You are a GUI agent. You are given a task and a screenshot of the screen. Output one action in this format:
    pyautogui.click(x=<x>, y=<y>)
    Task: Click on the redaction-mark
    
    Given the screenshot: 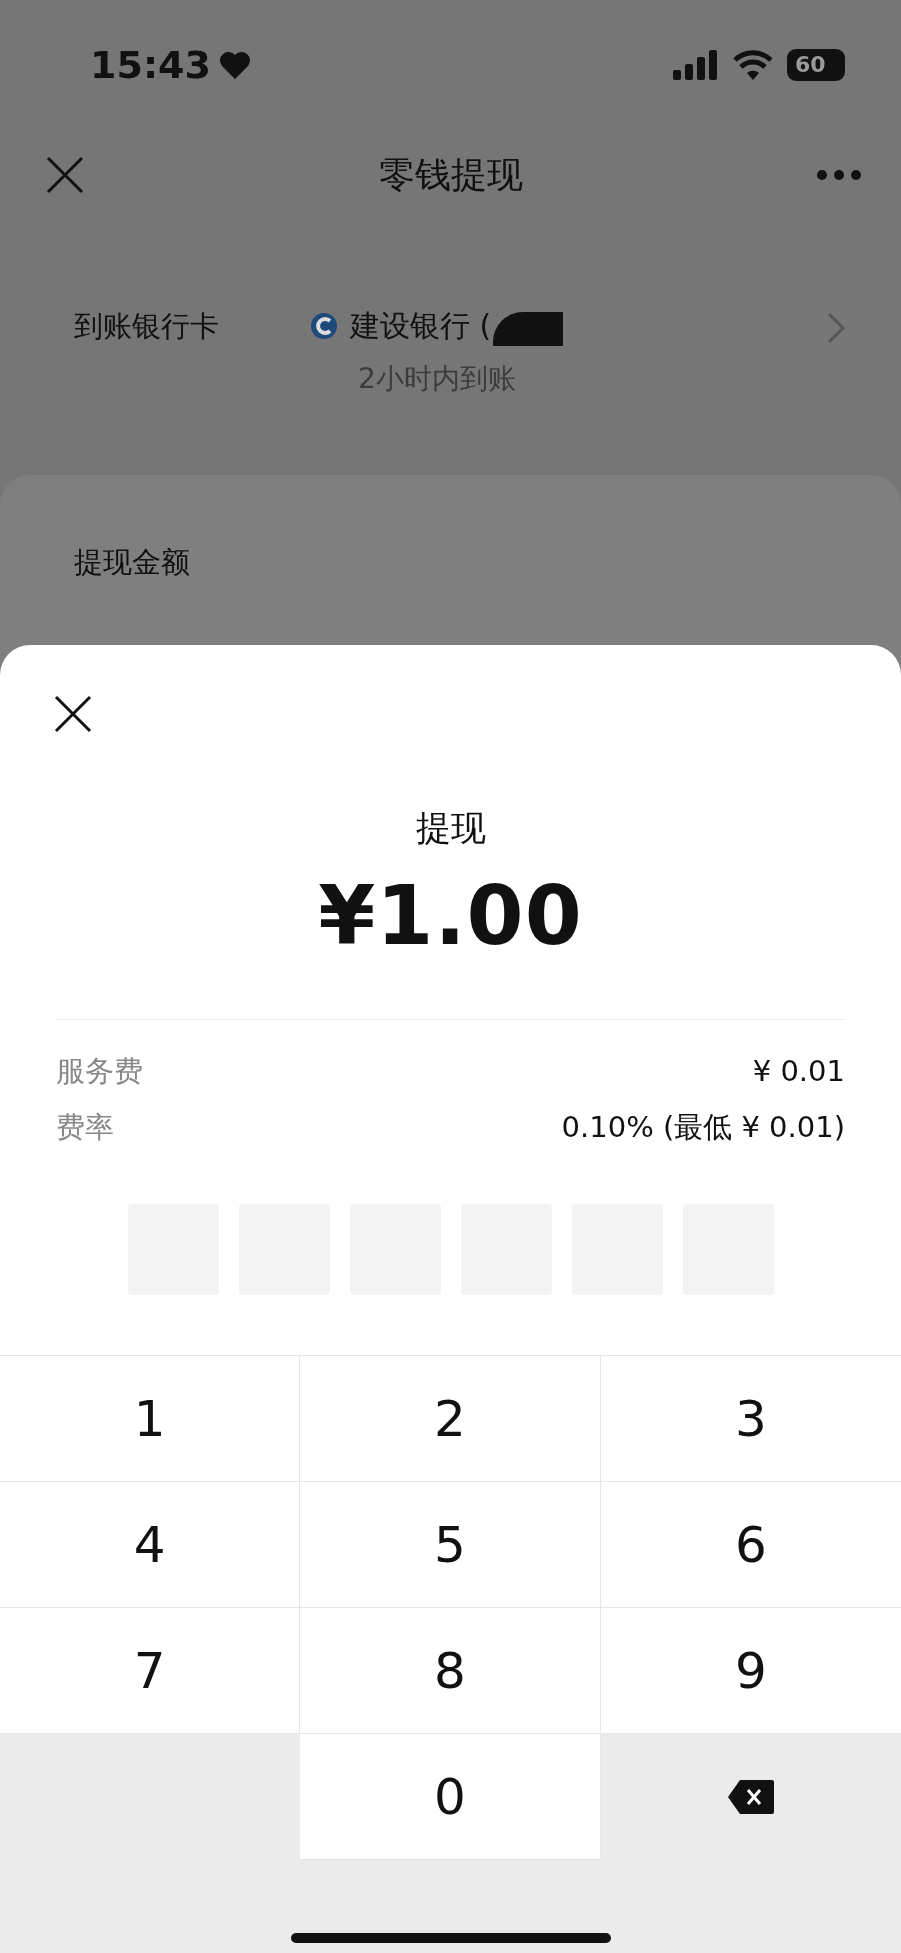 What is the action you would take?
    pyautogui.click(x=528, y=329)
    